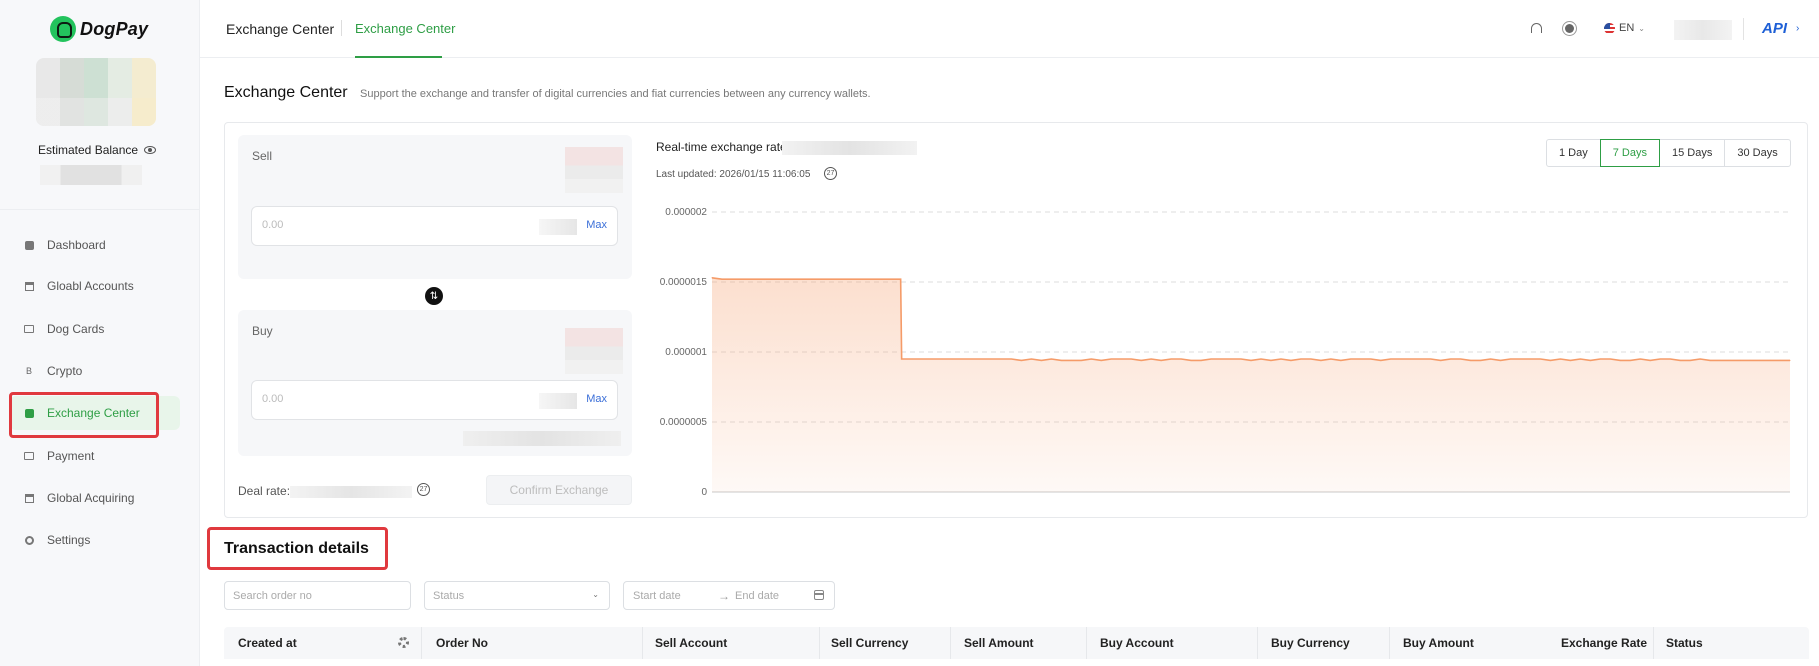 The image size is (1819, 666). What do you see at coordinates (729, 595) in the screenshot?
I see `date-range-picker: Start date → End date` at bounding box center [729, 595].